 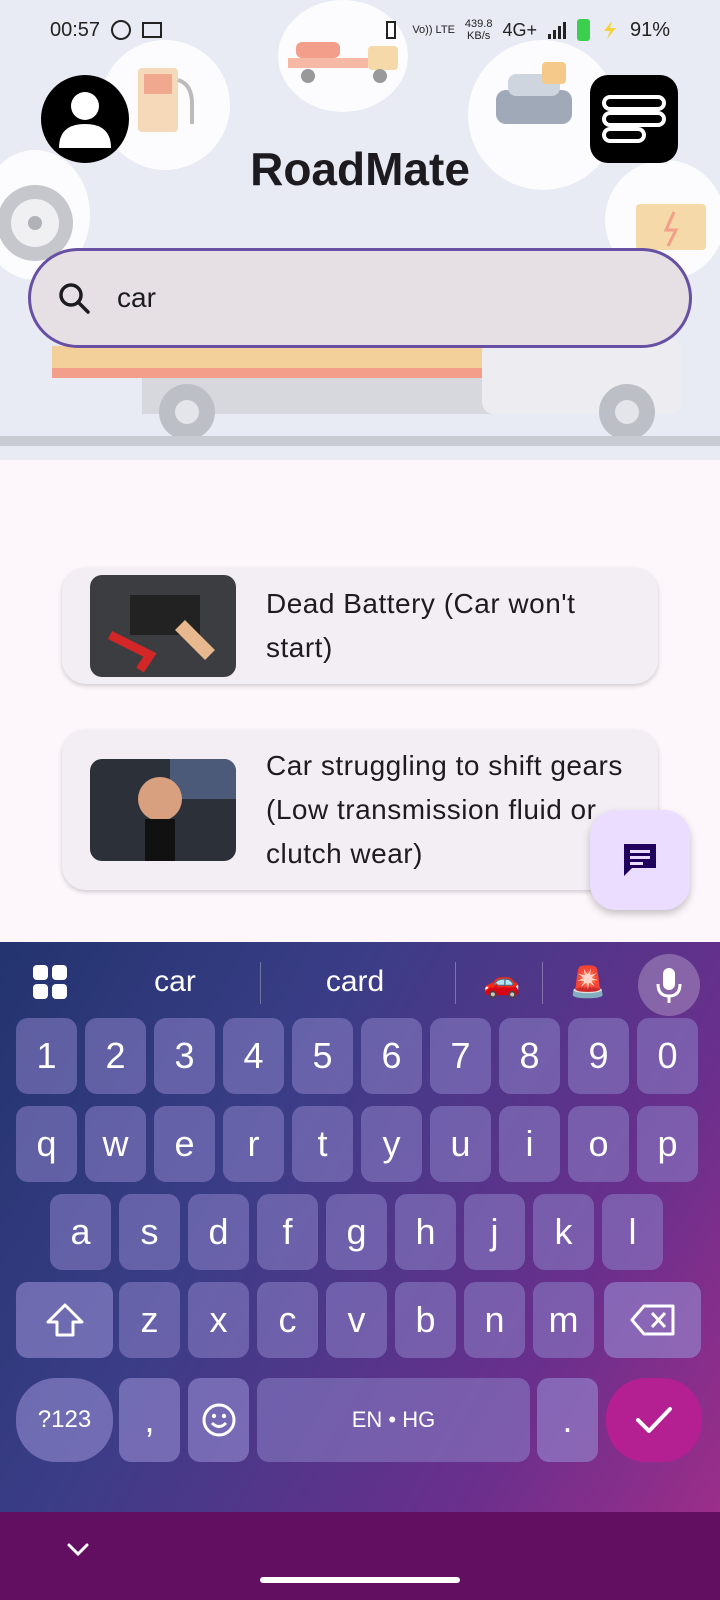 What do you see at coordinates (287, 1232) in the screenshot?
I see `key-f: f` at bounding box center [287, 1232].